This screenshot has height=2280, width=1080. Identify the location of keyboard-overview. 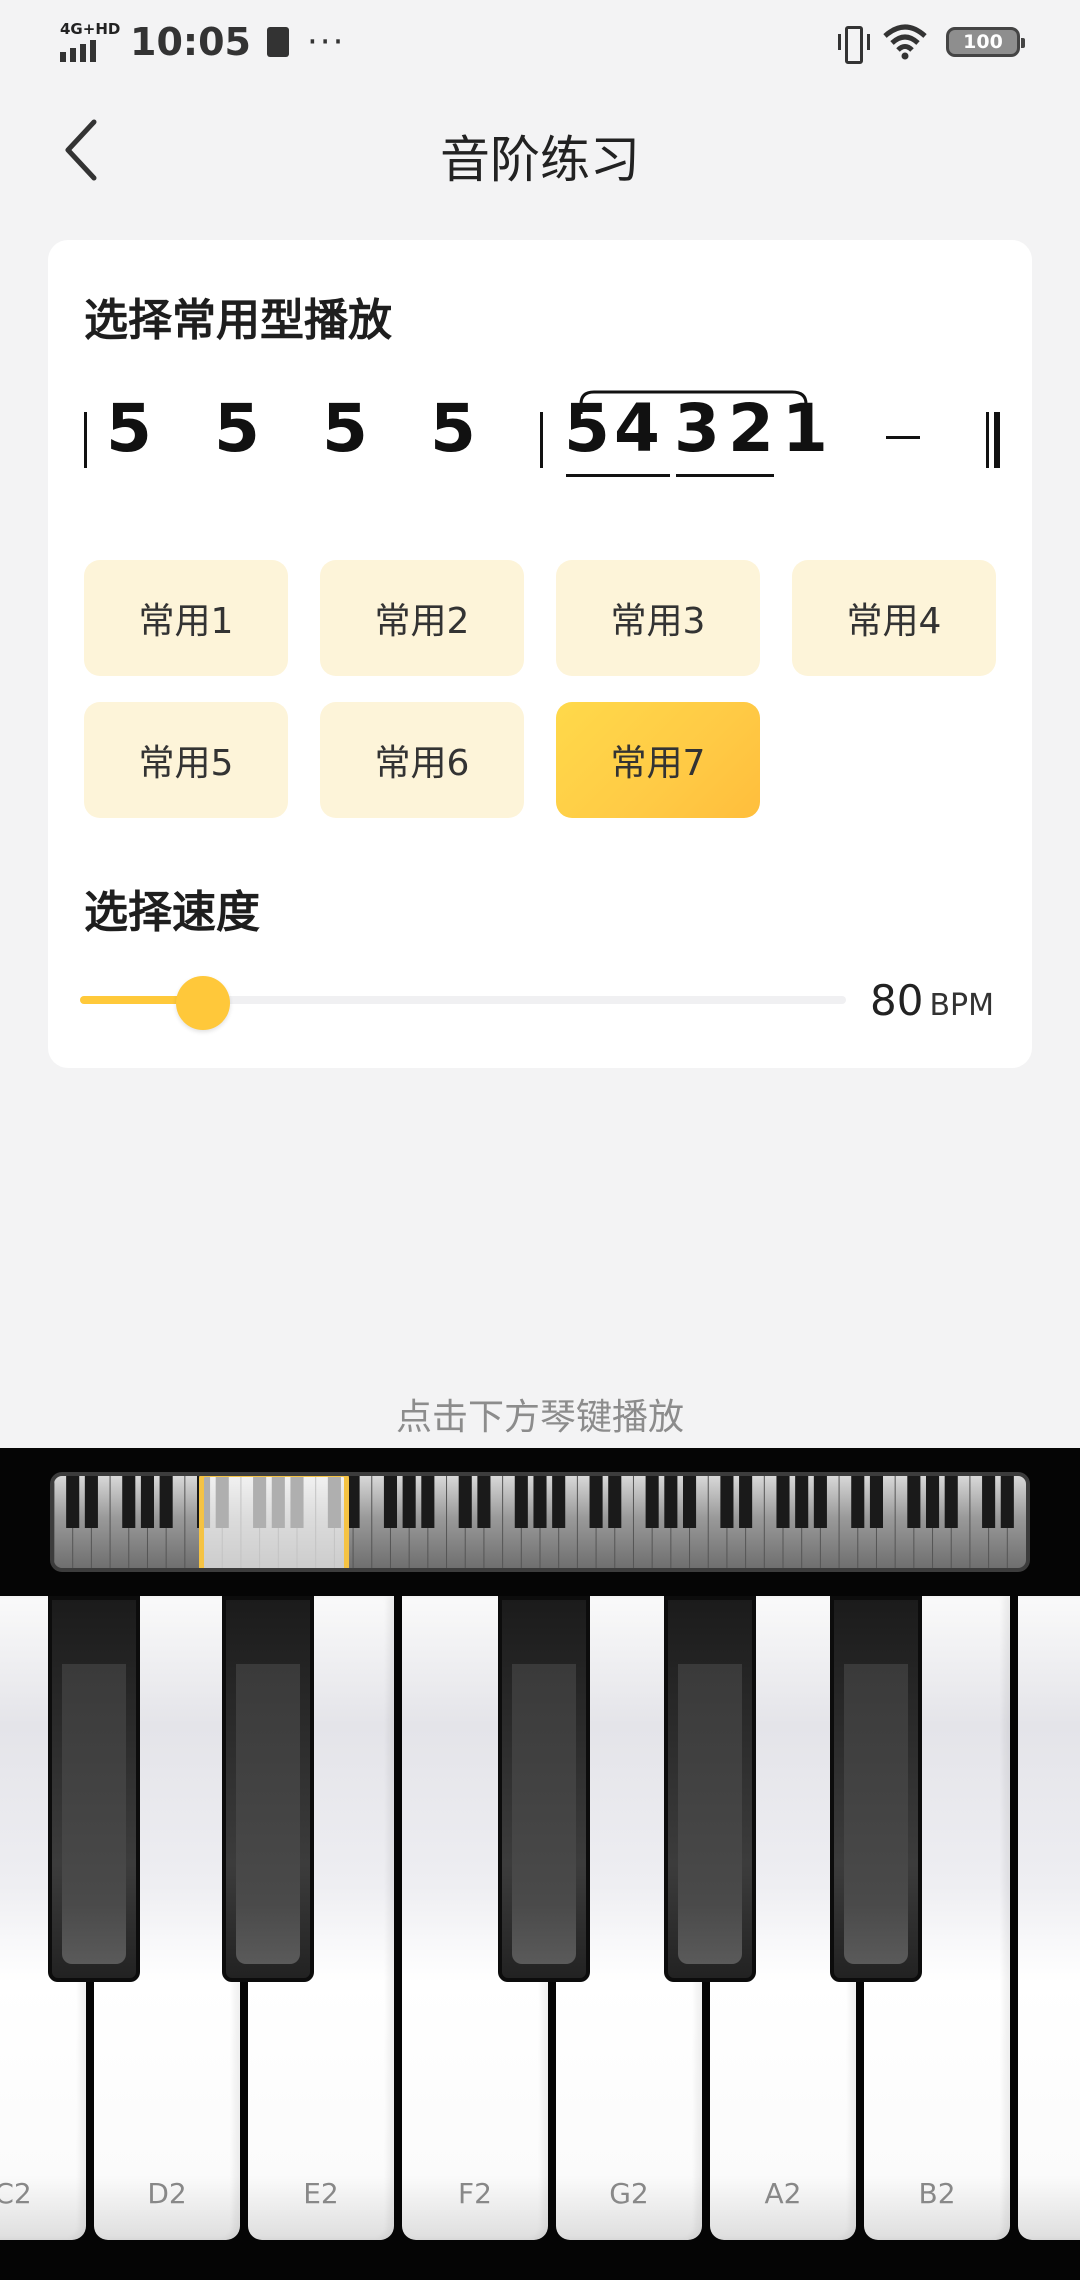
(540, 1522).